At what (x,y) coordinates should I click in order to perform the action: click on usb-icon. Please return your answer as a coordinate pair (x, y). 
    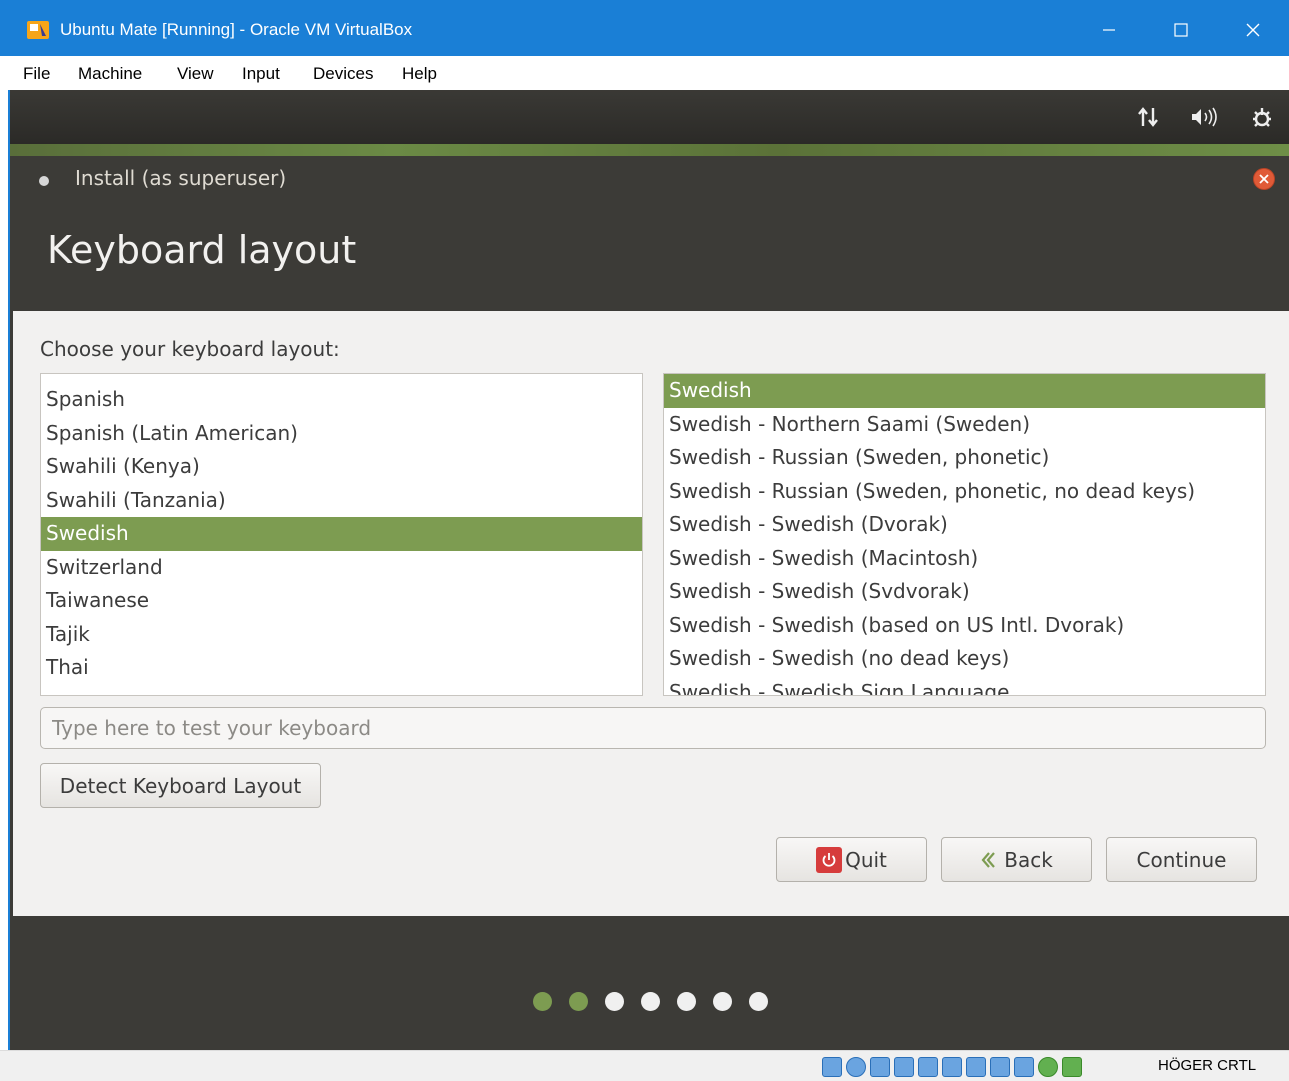
    Looking at the image, I should click on (928, 1067).